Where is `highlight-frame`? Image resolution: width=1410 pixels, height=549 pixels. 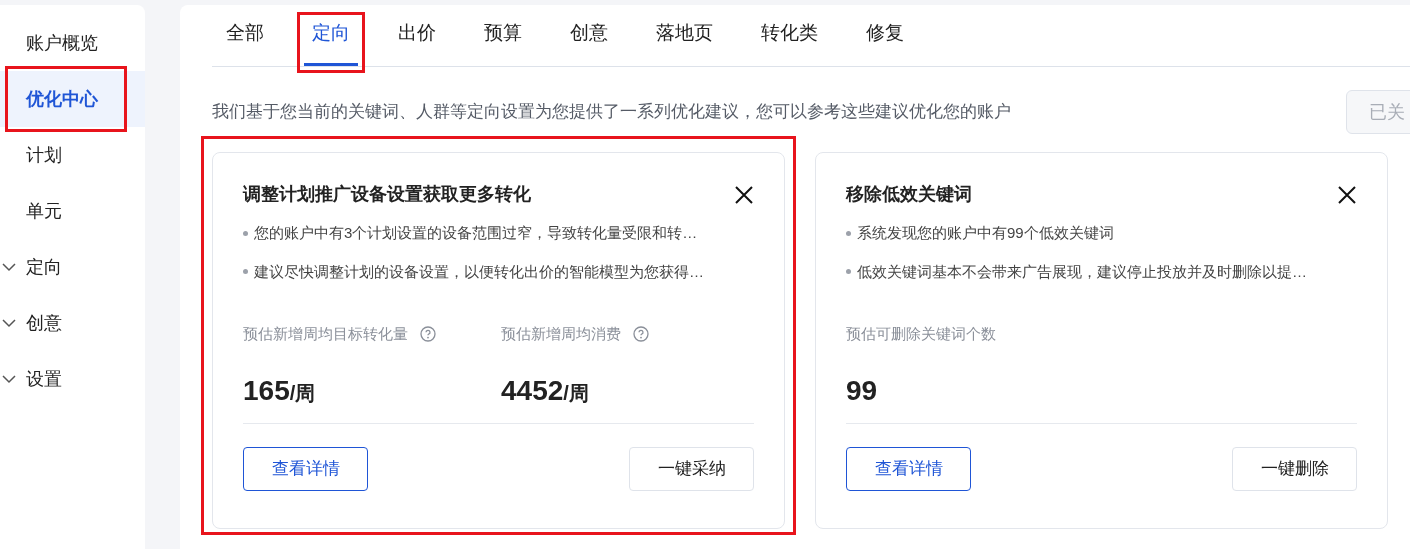 highlight-frame is located at coordinates (331, 42).